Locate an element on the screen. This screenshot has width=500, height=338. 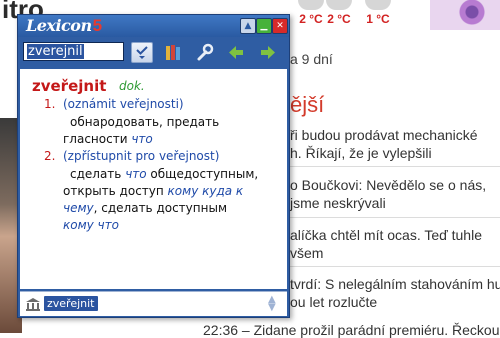
sense-number: 2. is located at coordinates (50, 156).